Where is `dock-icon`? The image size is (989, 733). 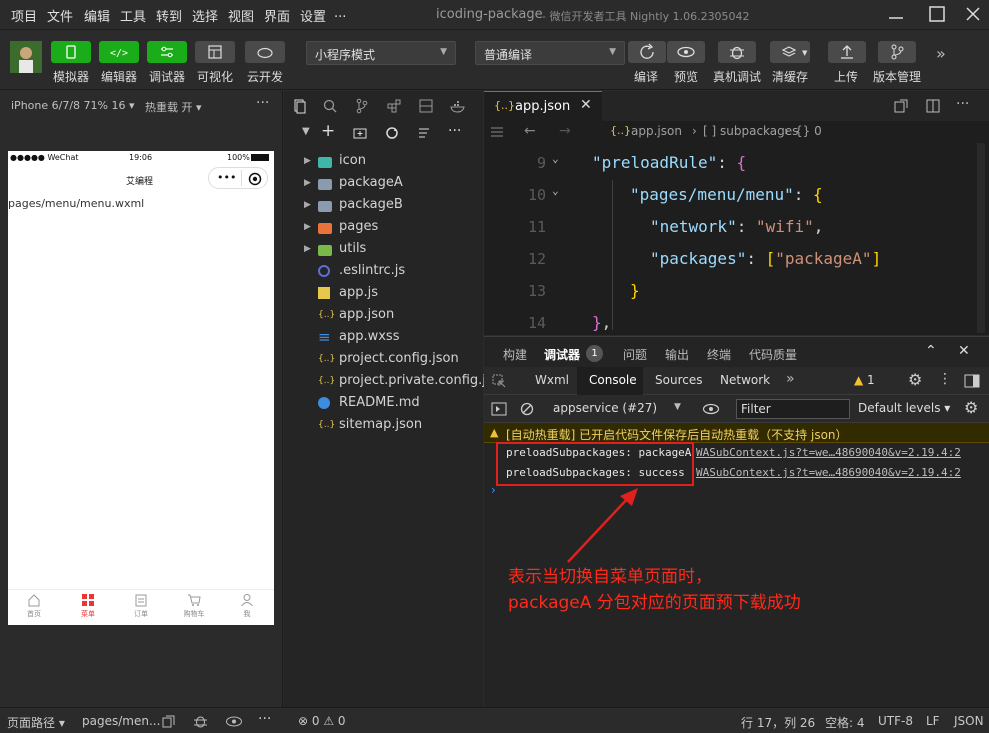 dock-icon is located at coordinates (972, 381).